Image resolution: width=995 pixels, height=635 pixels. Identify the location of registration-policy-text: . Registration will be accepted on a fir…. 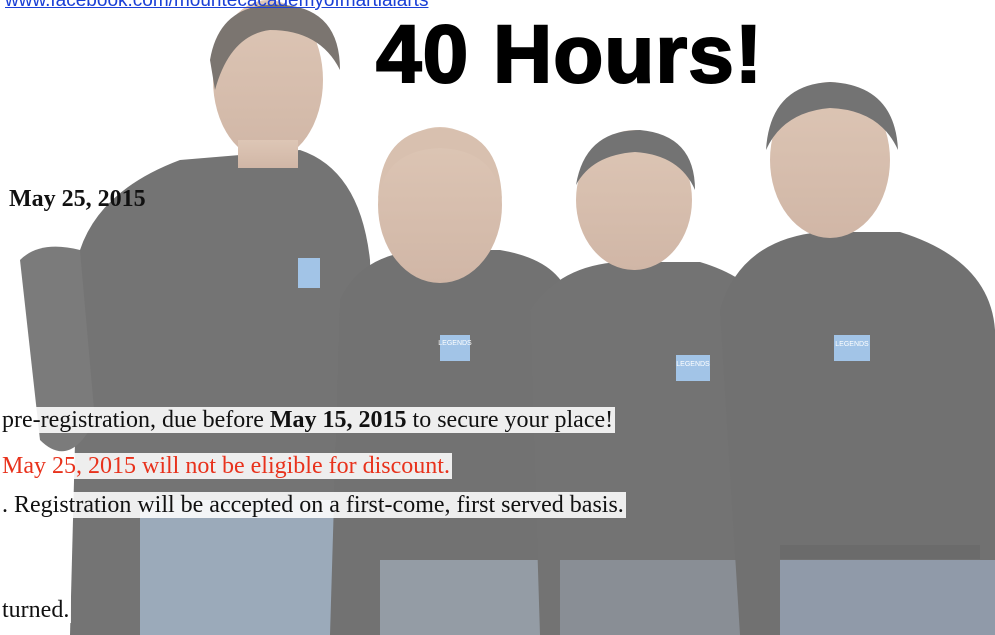
(313, 505).